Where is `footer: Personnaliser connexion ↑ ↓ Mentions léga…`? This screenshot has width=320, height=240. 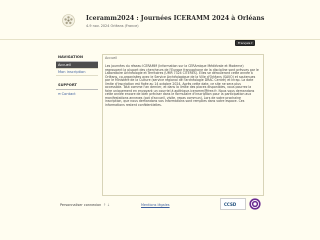 footer: Personnaliser connexion ↑ ↓ Mentions léga… is located at coordinates (160, 205).